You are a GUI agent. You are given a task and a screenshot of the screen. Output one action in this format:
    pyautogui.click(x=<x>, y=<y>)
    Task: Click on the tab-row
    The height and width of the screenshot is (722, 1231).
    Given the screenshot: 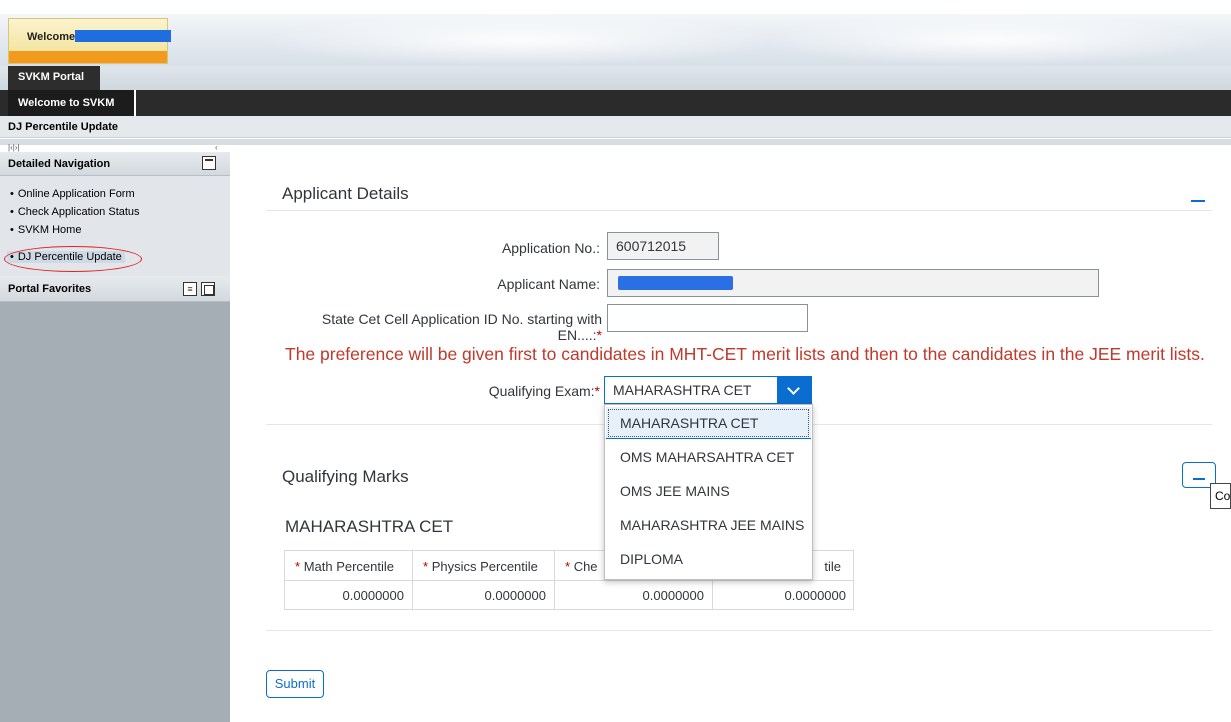 What is the action you would take?
    pyautogui.click(x=615, y=78)
    